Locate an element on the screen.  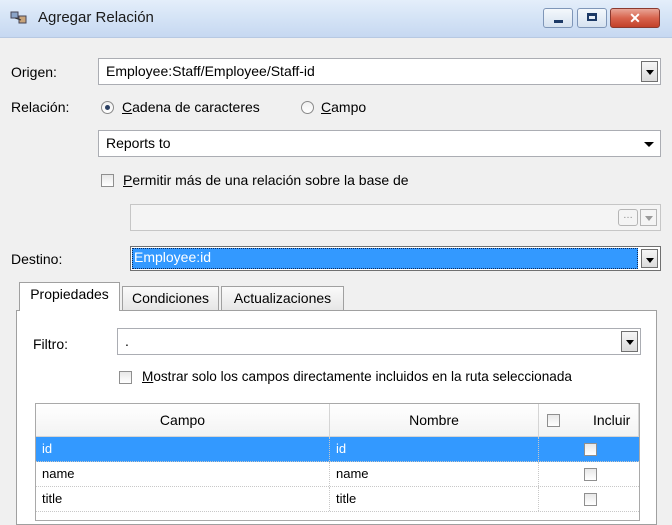
close-button: ✕ is located at coordinates (635, 18).